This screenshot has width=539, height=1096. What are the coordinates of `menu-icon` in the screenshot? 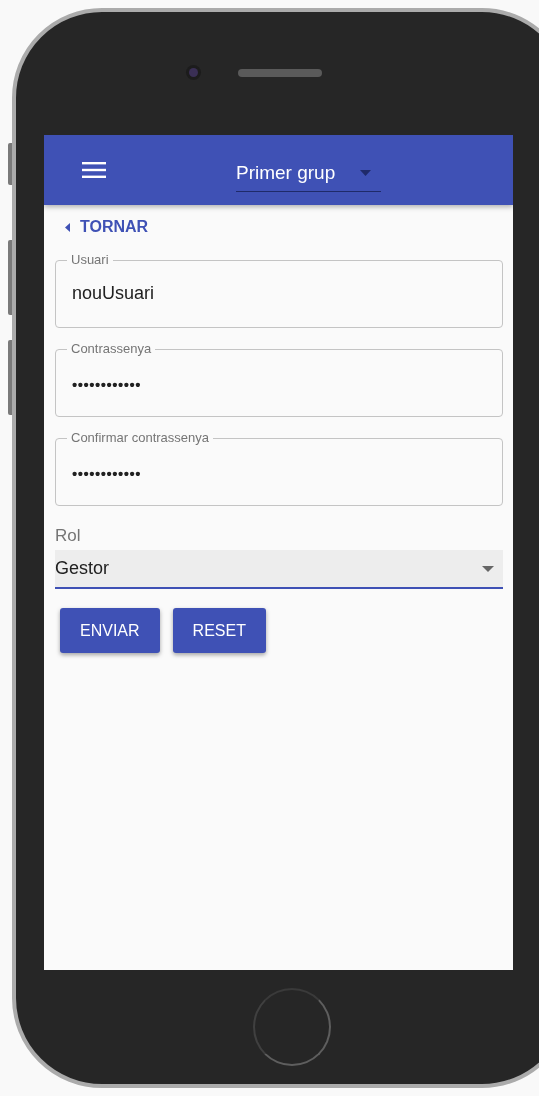 It's located at (94, 170).